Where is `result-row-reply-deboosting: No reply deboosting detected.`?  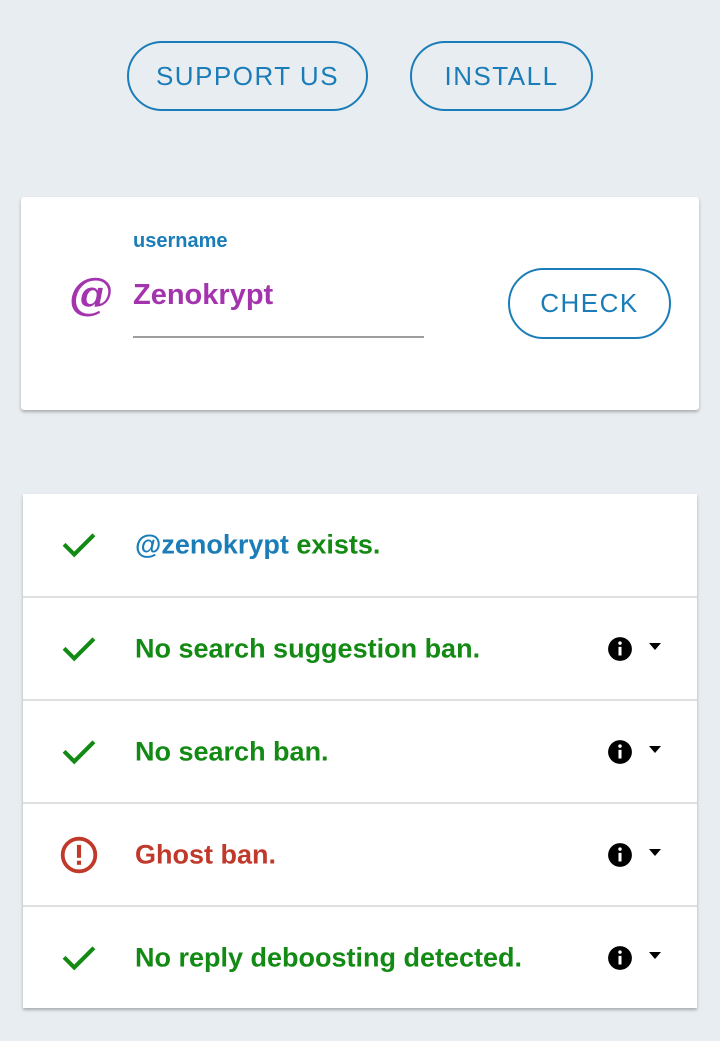
result-row-reply-deboosting: No reply deboosting detected. is located at coordinates (360, 956).